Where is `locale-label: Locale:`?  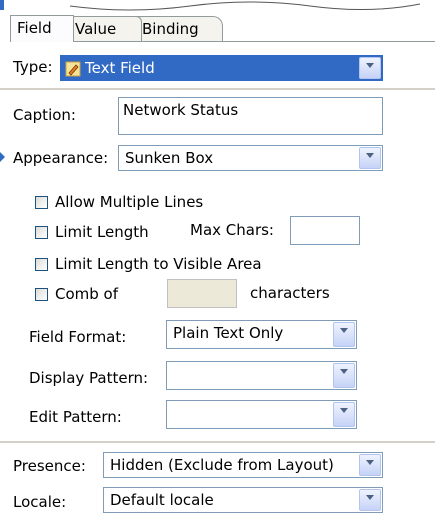 locale-label: Locale: is located at coordinates (40, 502).